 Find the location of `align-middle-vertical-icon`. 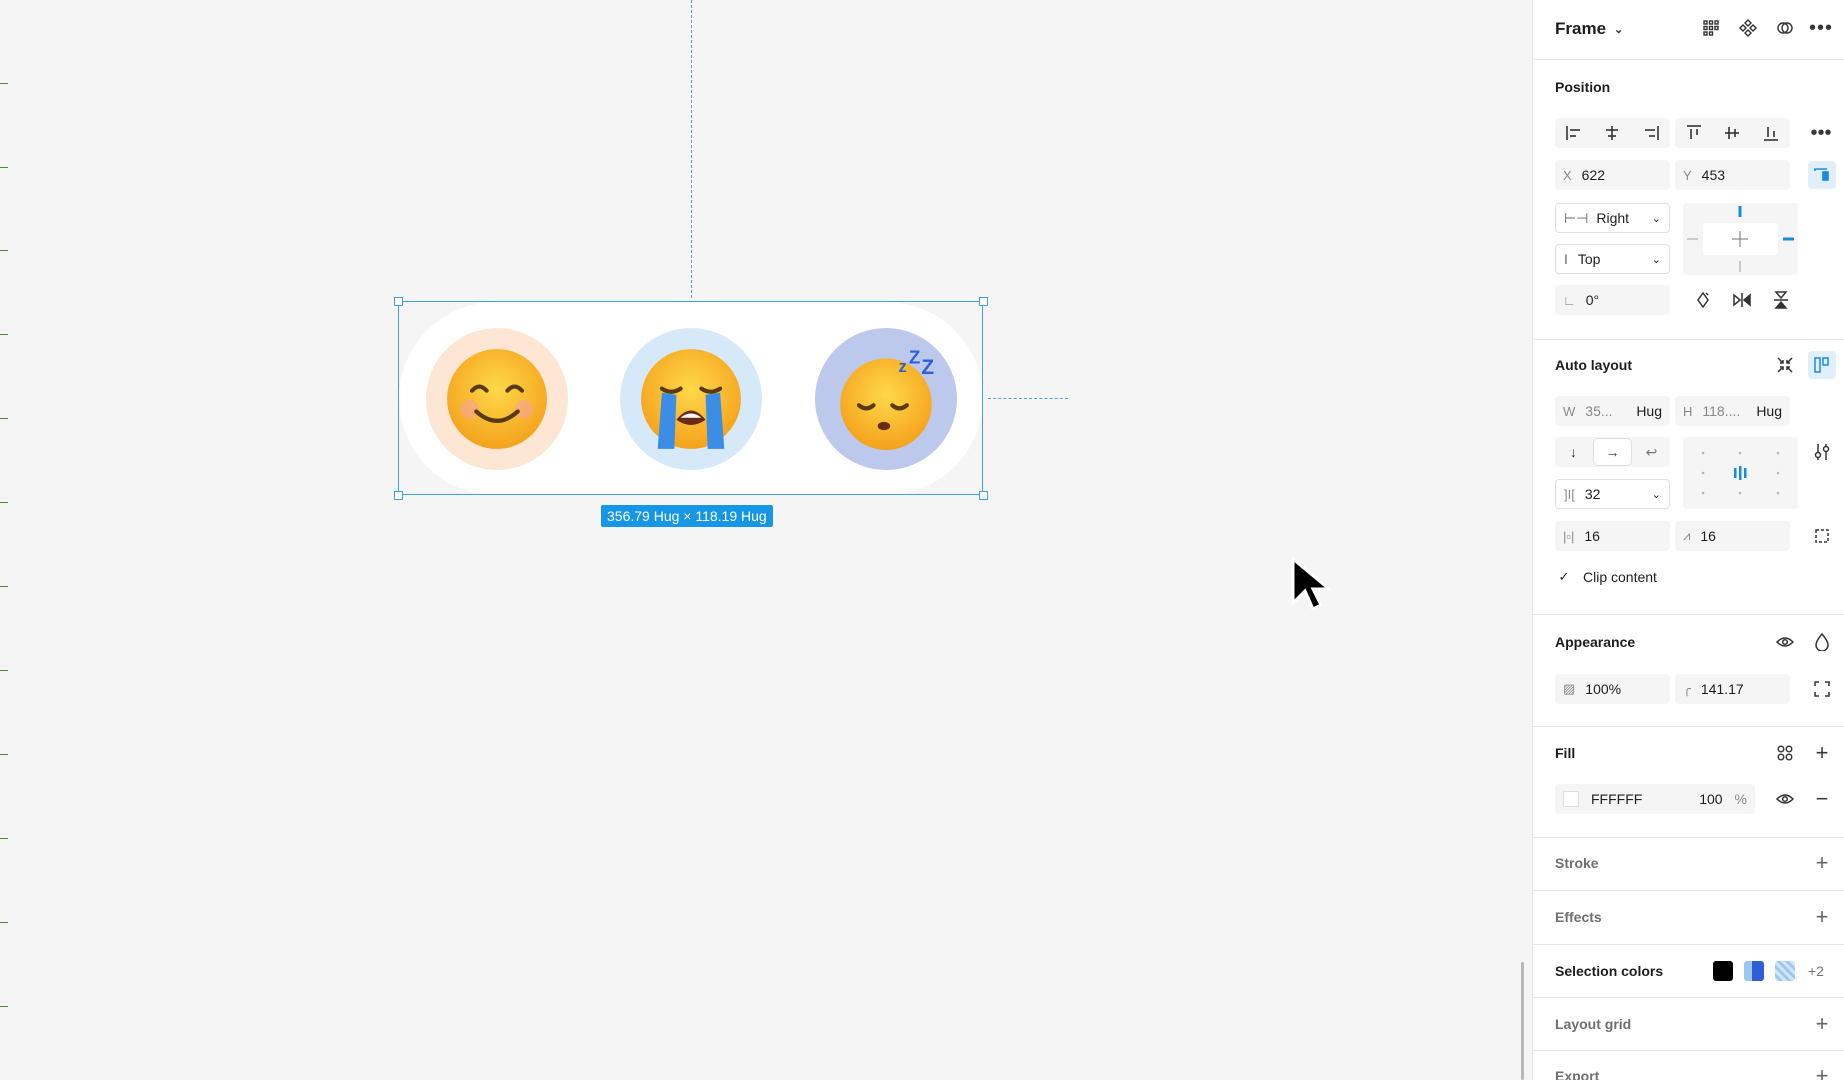

align-middle-vertical-icon is located at coordinates (1732, 133).